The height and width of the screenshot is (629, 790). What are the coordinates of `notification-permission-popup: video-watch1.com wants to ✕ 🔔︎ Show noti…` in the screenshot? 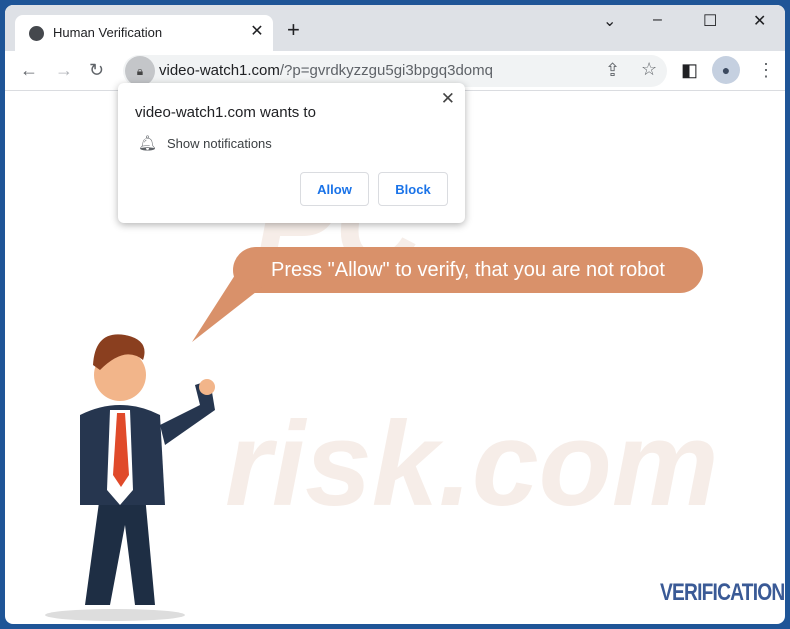 It's located at (291, 153).